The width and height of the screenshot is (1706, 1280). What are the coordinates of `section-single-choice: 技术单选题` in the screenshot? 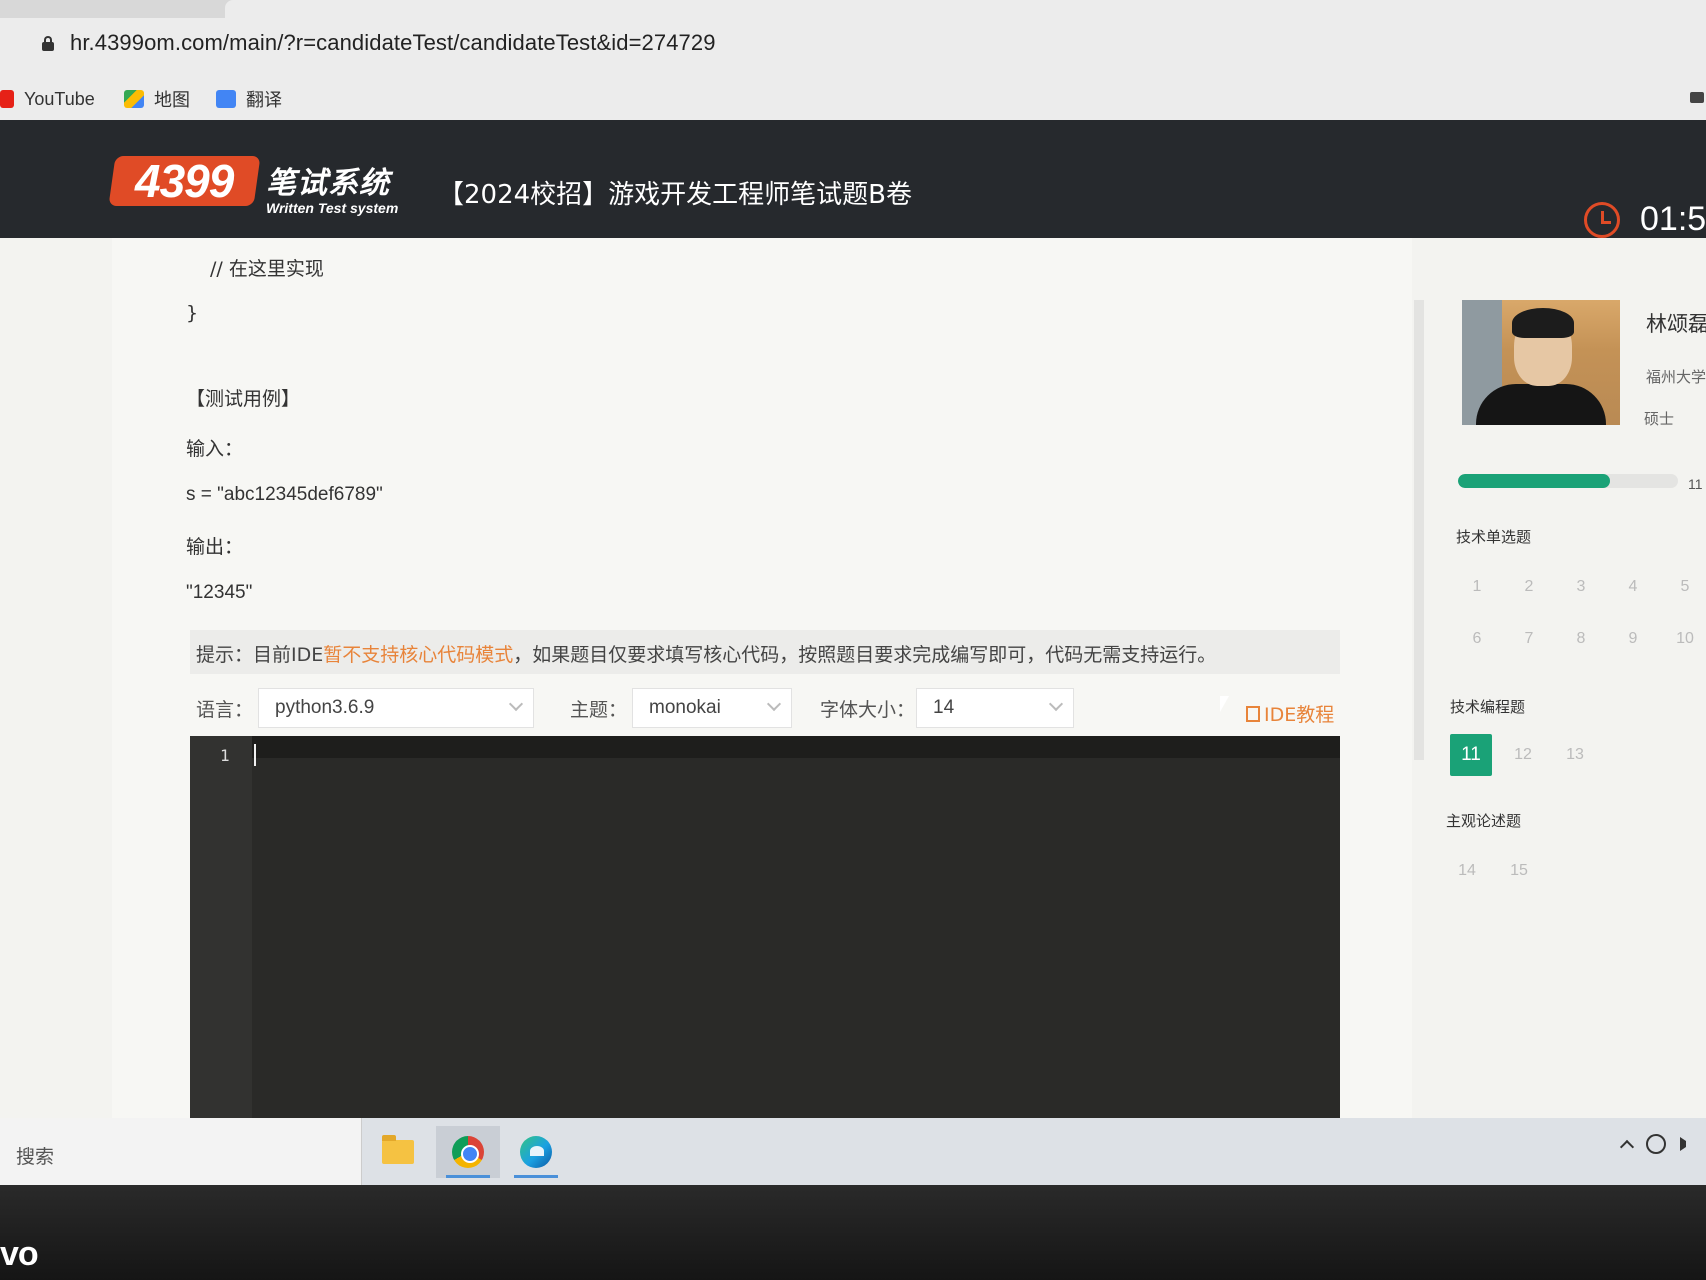 It's located at (1494, 537).